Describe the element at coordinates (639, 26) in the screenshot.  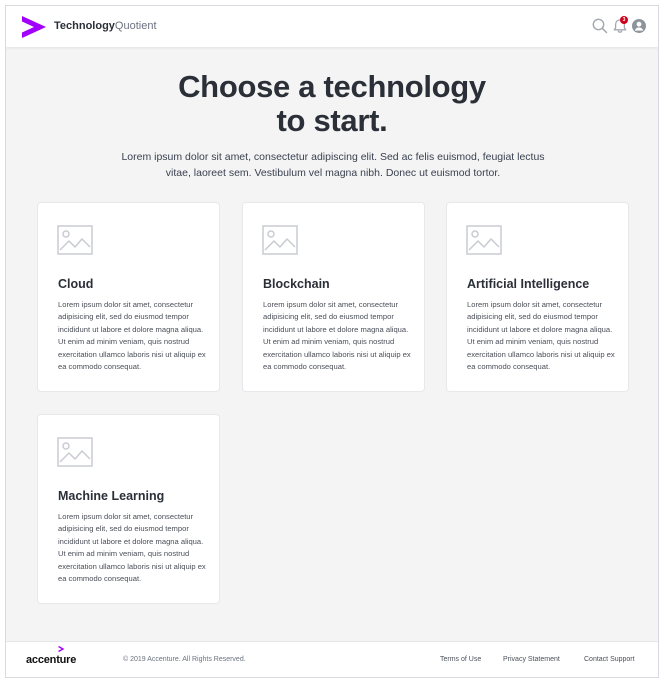
I see `user-icon` at that location.